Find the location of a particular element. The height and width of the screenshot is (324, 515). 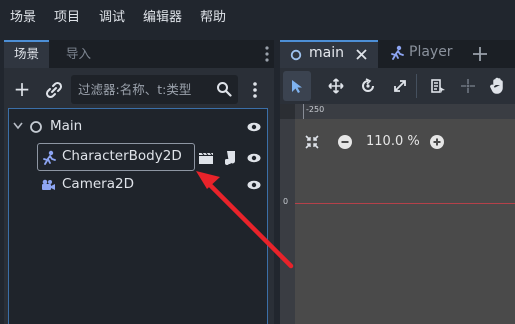

menu-project: 项目 is located at coordinates (67, 15).